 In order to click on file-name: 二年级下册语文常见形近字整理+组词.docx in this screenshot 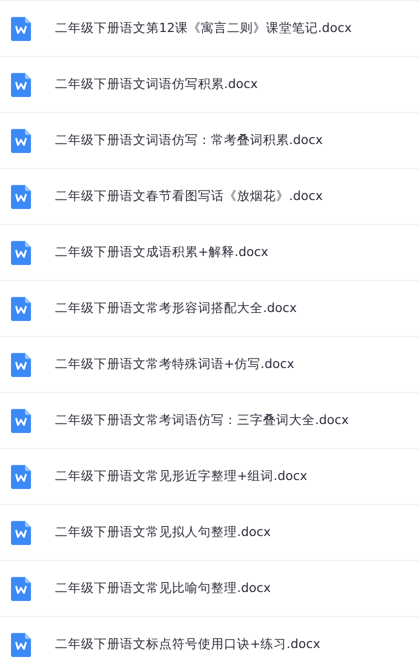, I will do `click(181, 476)`.